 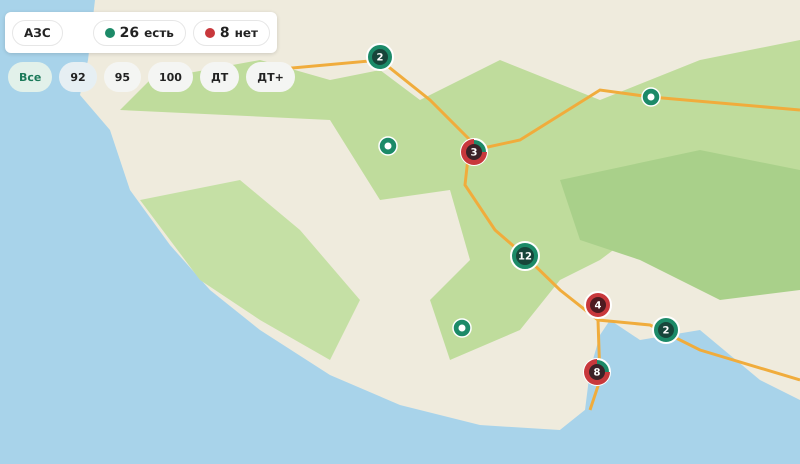 What do you see at coordinates (30, 77) in the screenshot?
I see `fuel-filter-chip: Все` at bounding box center [30, 77].